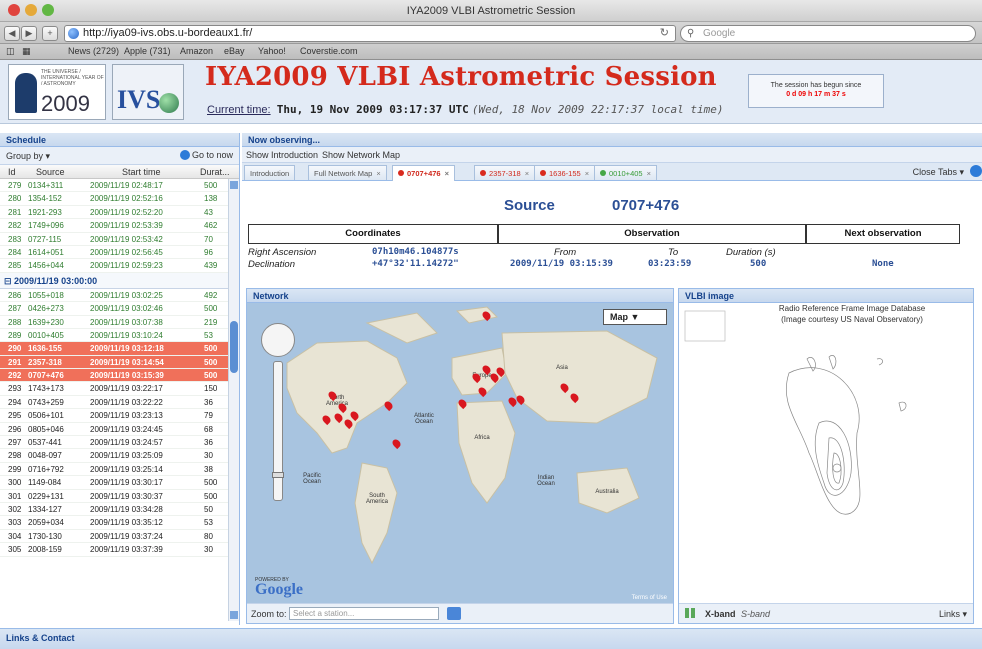 The height and width of the screenshot is (649, 982). What do you see at coordinates (114, 322) in the screenshot?
I see `schedule-row: 288 1639+230 2009/11/19 03:07:38 219` at bounding box center [114, 322].